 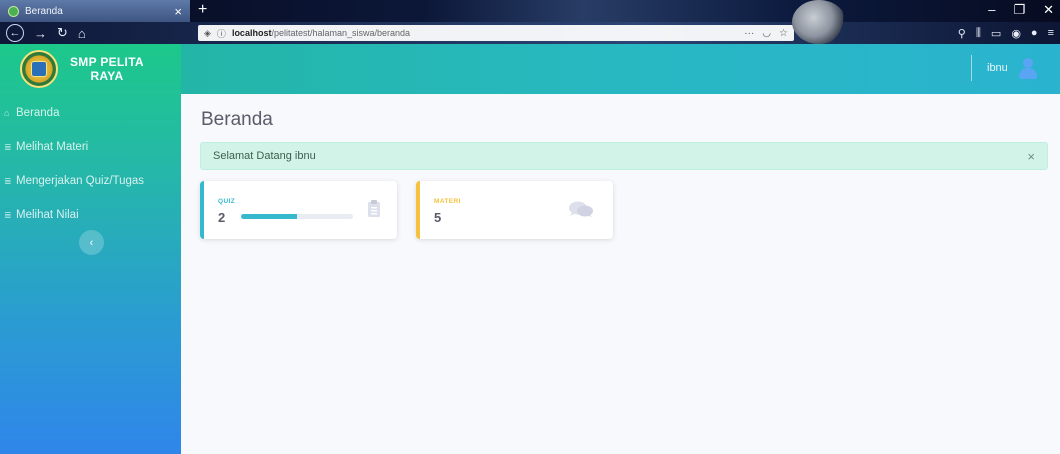 I want to click on maximize-button: ❐, so click(x=1019, y=10).